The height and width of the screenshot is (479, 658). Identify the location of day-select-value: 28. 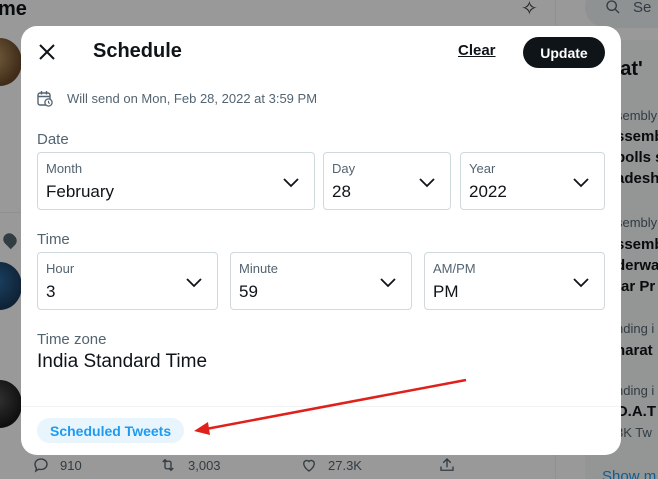
(341, 191).